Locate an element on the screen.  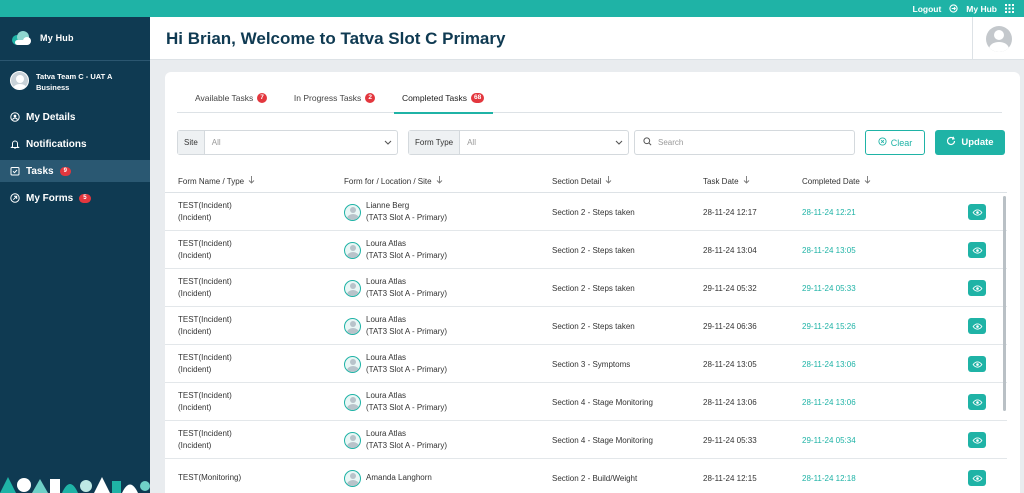
tab-completed-tasks: Completed Tasks 68 is located at coordinates (439, 98).